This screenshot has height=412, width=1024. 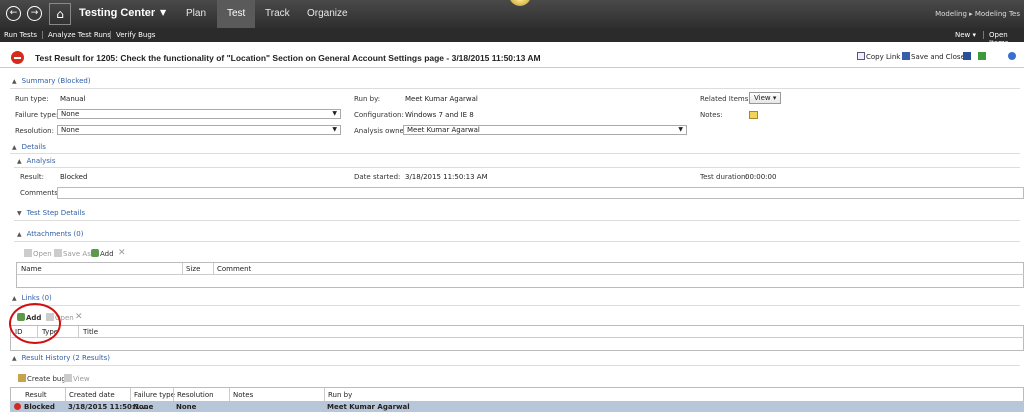 What do you see at coordinates (92, 395) in the screenshot?
I see `col-created-date: Created date` at bounding box center [92, 395].